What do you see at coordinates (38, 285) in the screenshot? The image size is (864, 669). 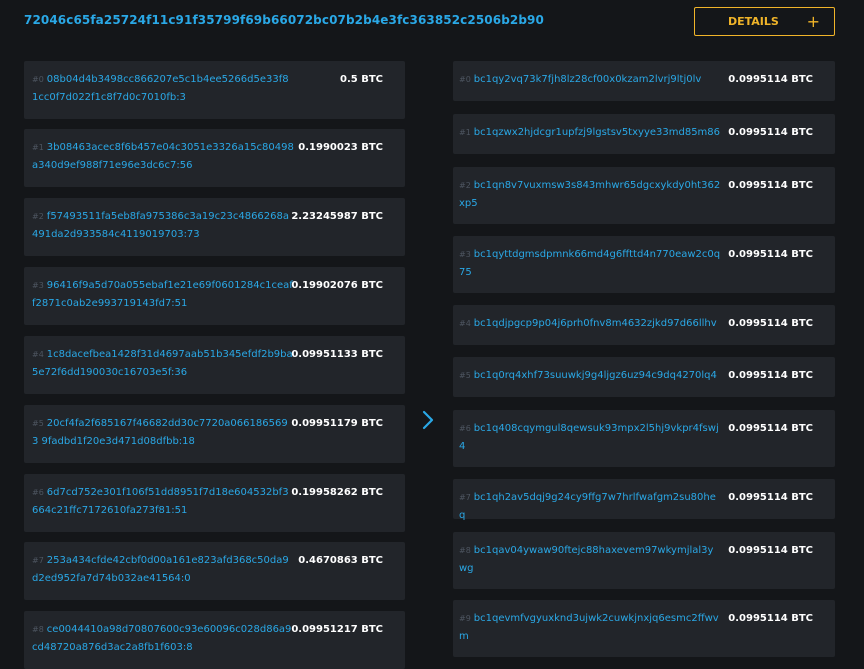 I see `input-index: #3` at bounding box center [38, 285].